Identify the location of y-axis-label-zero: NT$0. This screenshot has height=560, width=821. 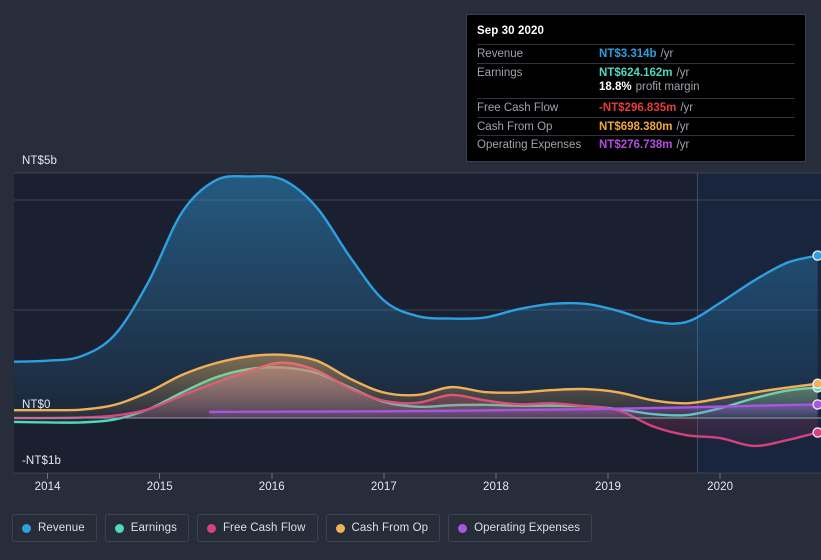
(36, 405).